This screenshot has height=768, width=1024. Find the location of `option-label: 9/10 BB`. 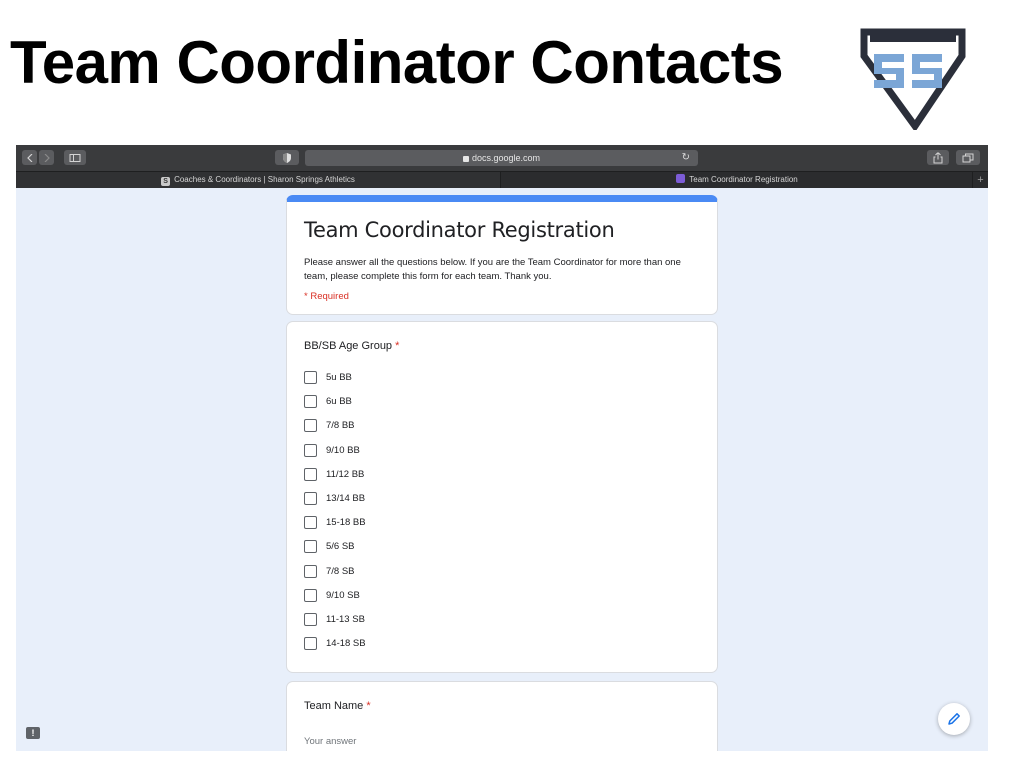

option-label: 9/10 BB is located at coordinates (343, 450).